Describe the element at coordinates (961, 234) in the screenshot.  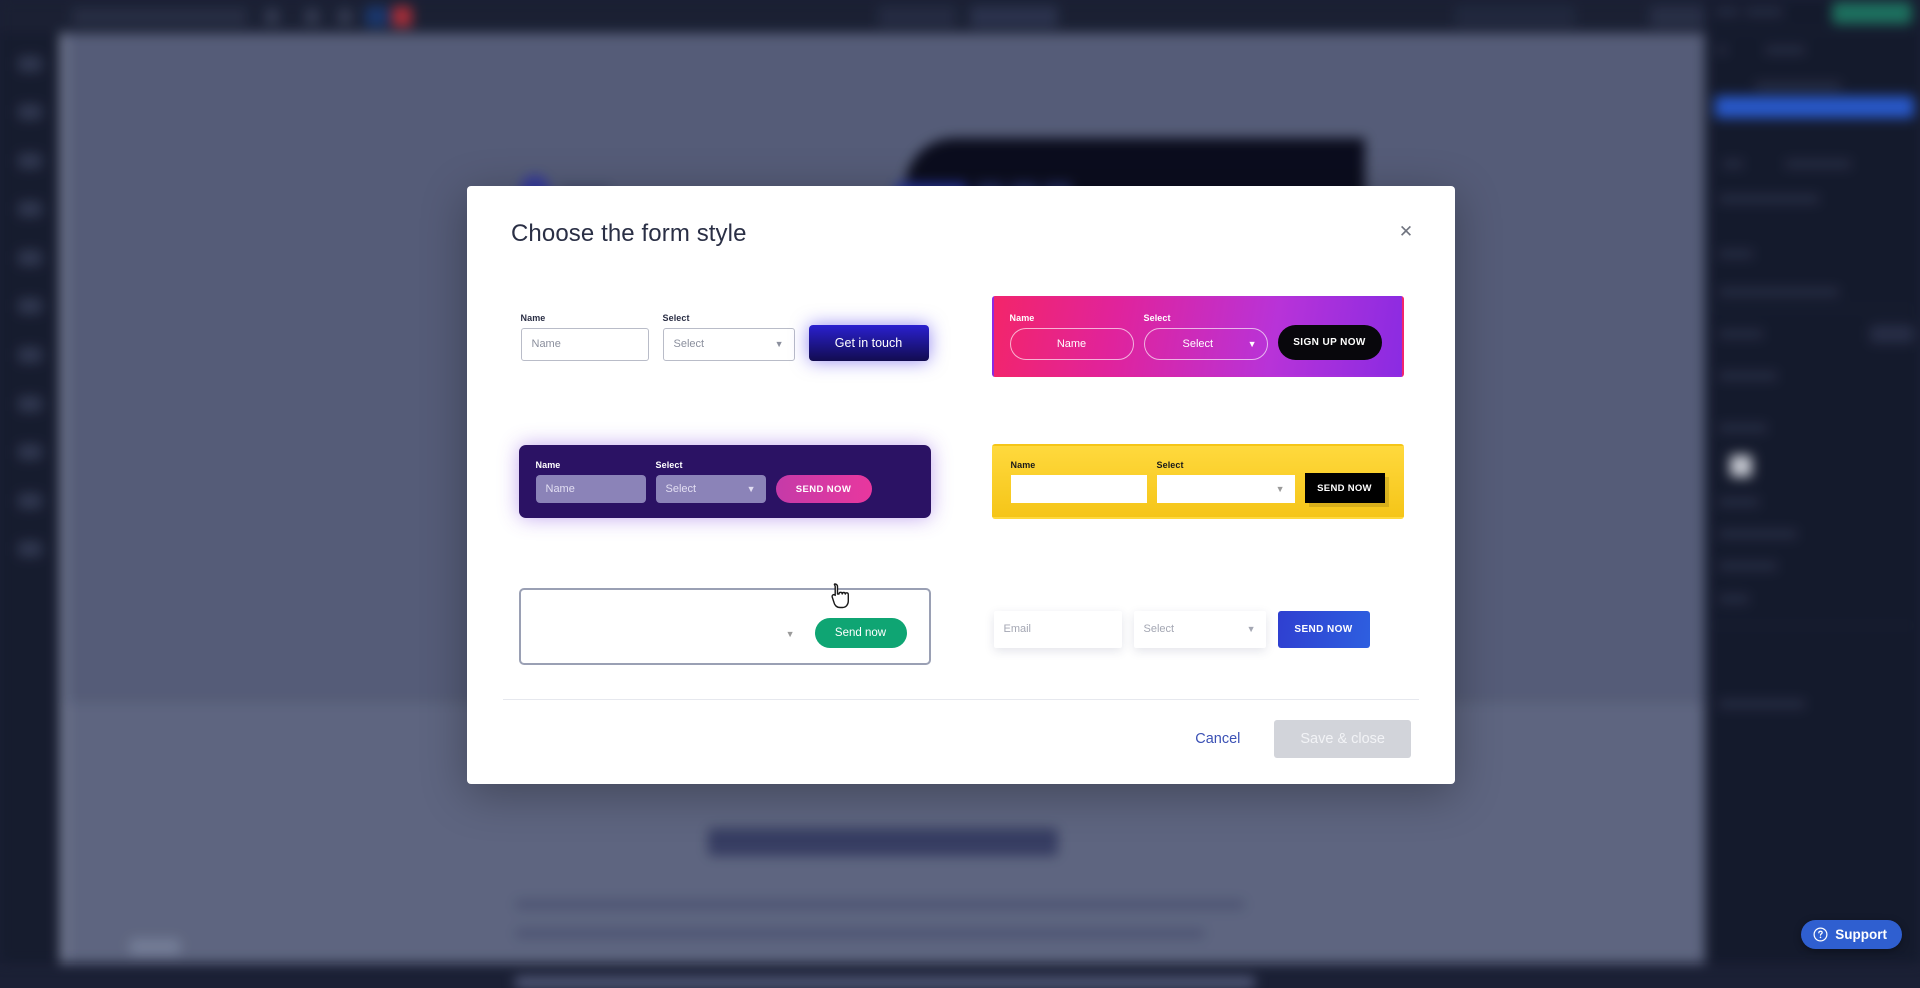
I see `page-title: Choose the form style` at that location.